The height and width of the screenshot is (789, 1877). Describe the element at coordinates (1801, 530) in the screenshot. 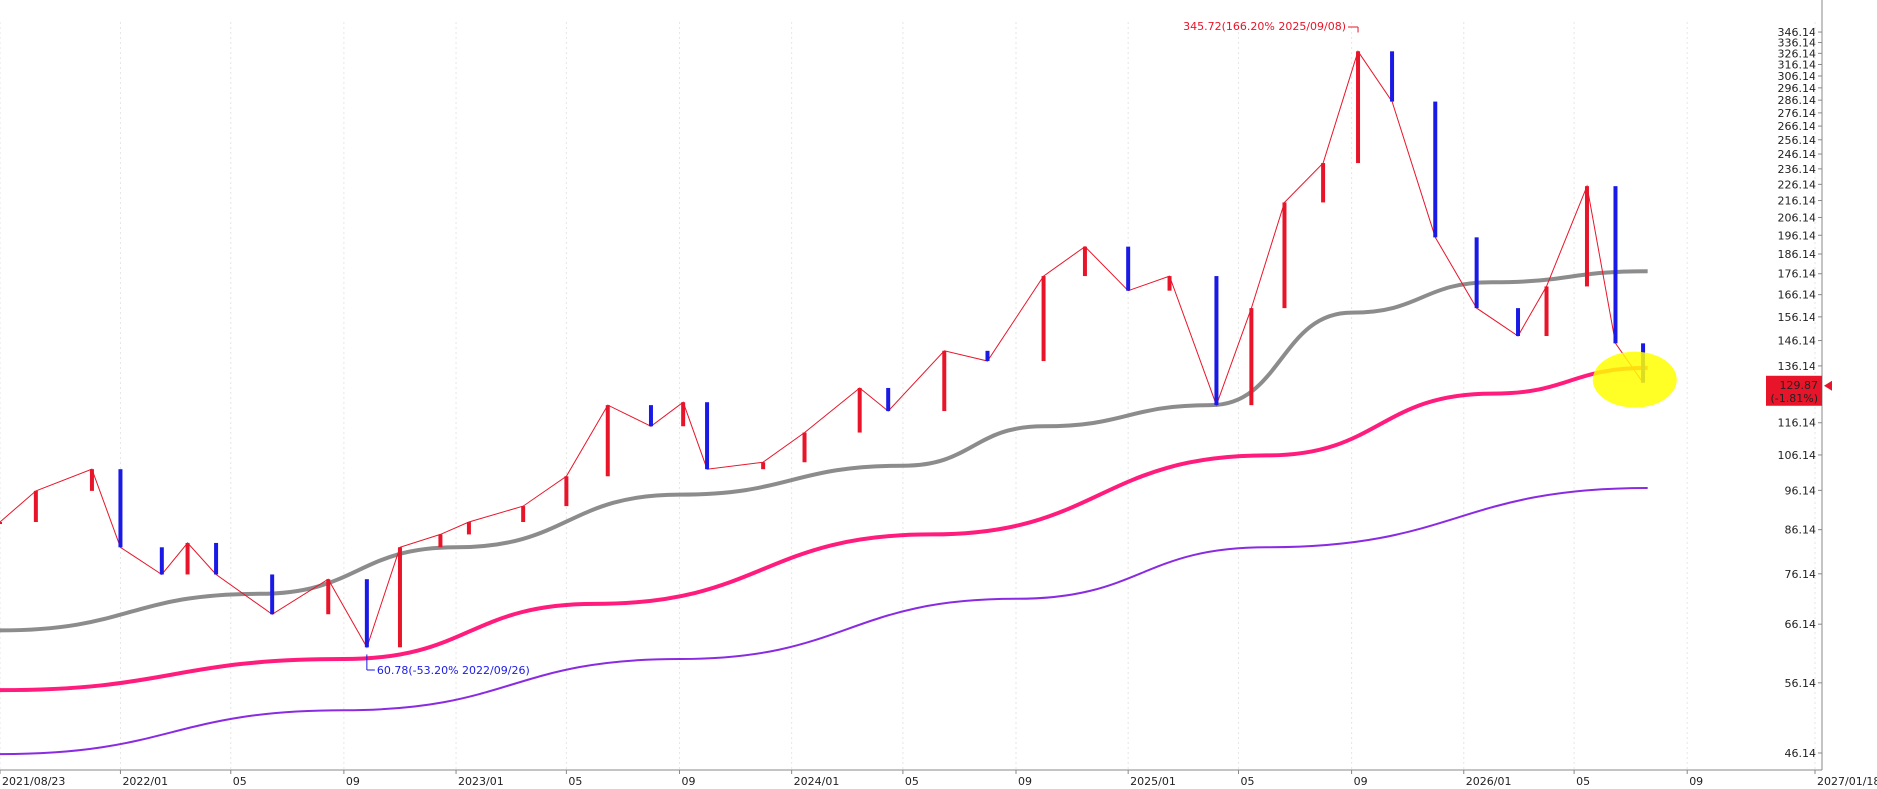

I see `y-tick-label: 86.14` at that location.